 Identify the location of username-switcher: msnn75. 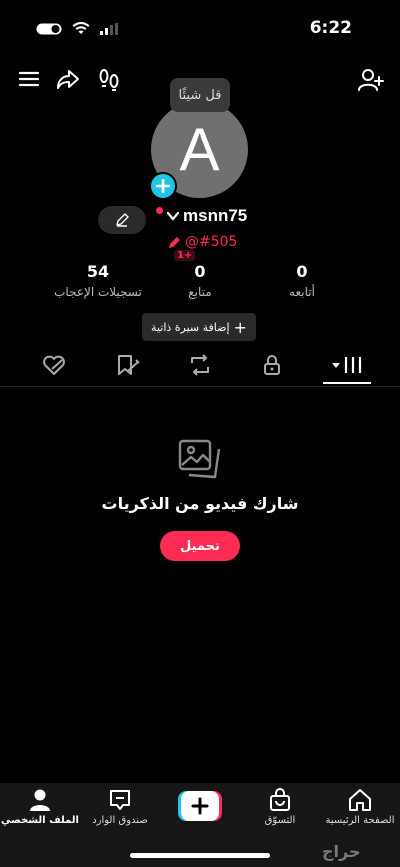
(201, 216).